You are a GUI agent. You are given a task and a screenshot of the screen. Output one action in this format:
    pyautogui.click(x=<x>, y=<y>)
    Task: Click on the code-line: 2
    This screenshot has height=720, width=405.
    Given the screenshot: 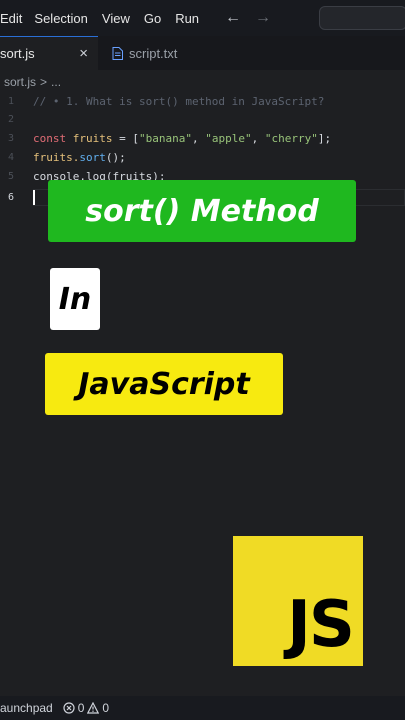 What is the action you would take?
    pyautogui.click(x=202, y=119)
    